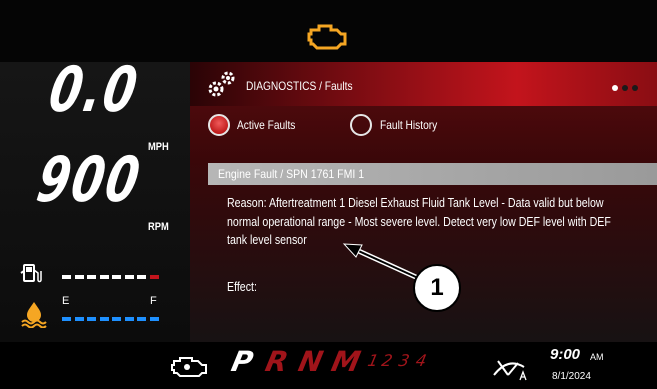 Image resolution: width=657 pixels, height=389 pixels. I want to click on def-empty-label: E, so click(66, 301).